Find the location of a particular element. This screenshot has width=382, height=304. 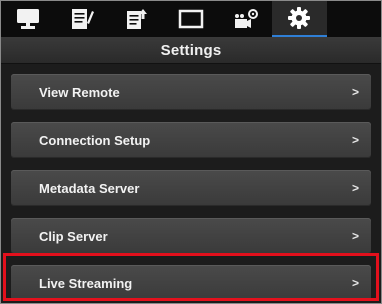

monitor-icon is located at coordinates (28, 19).